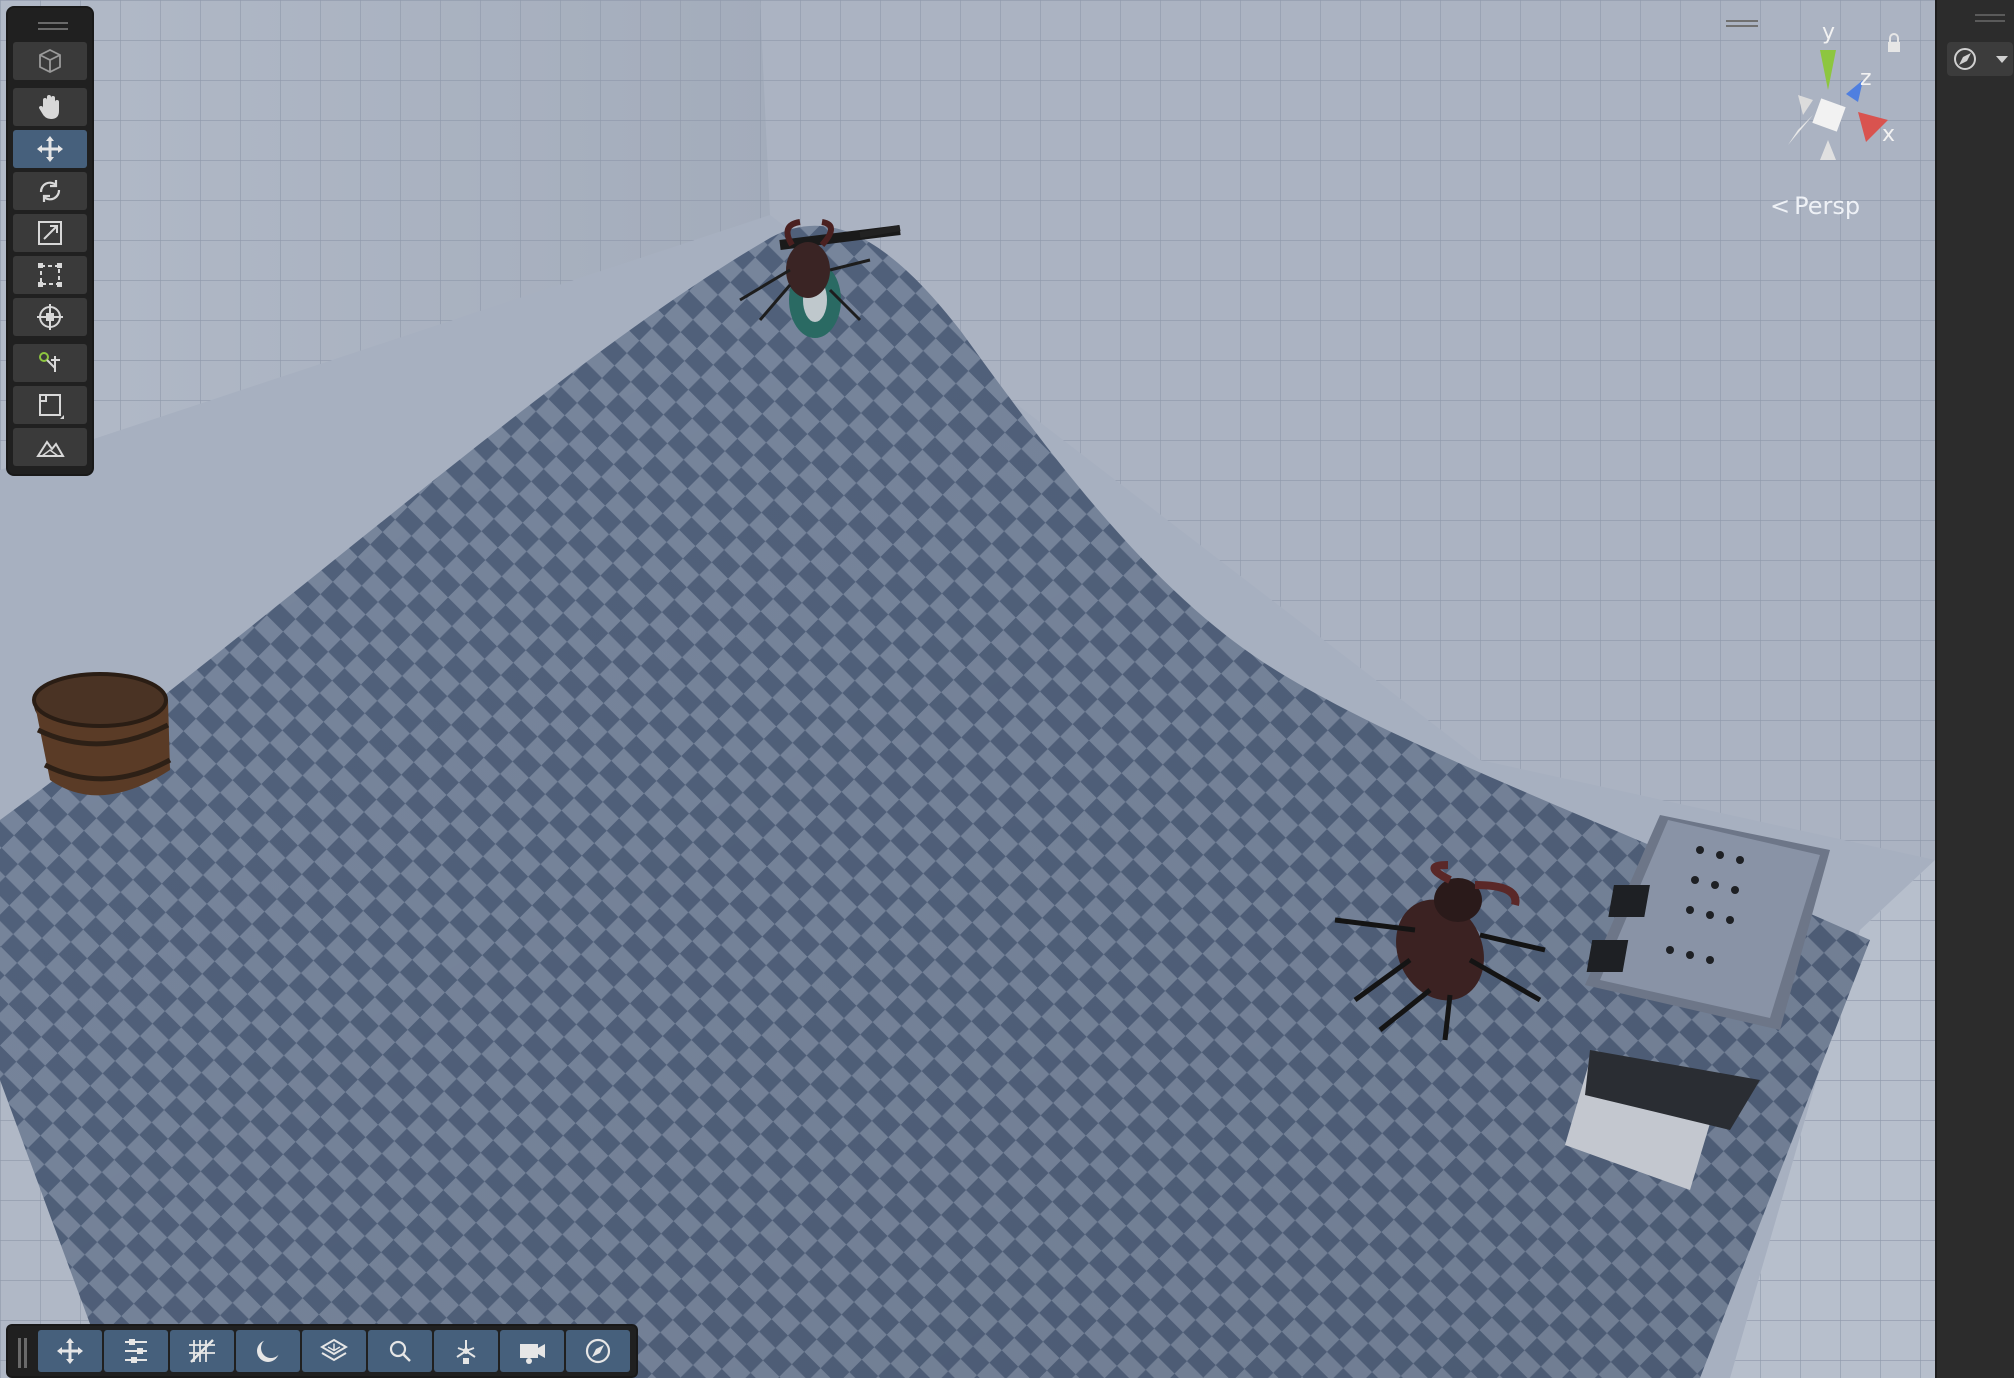 The image size is (2014, 1378). What do you see at coordinates (1980, 59) in the screenshot?
I see `compass-dropdown-button` at bounding box center [1980, 59].